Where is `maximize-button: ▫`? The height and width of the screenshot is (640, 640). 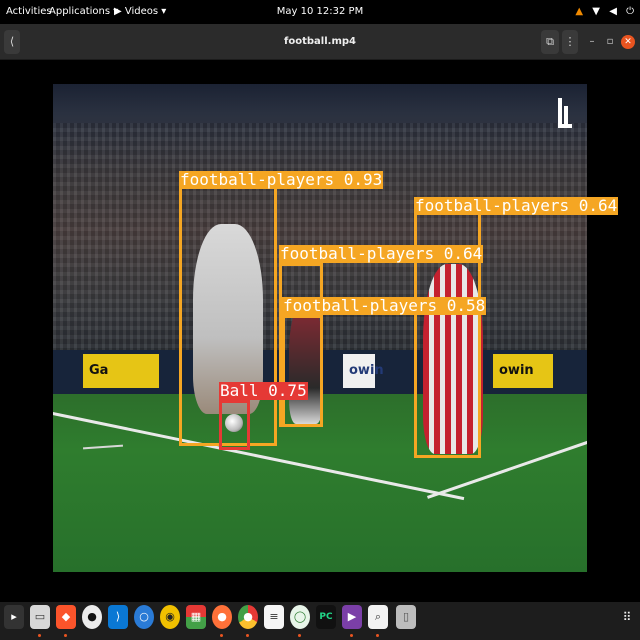 maximize-button: ▫ is located at coordinates (610, 42).